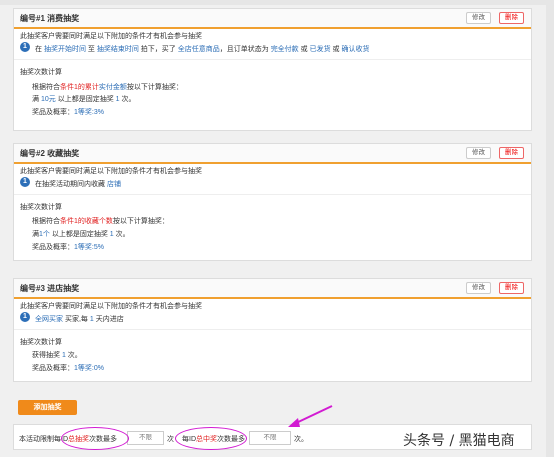 This screenshot has height=457, width=554. Describe the element at coordinates (310, 416) in the screenshot. I see `annotation-arrow-icon` at that location.